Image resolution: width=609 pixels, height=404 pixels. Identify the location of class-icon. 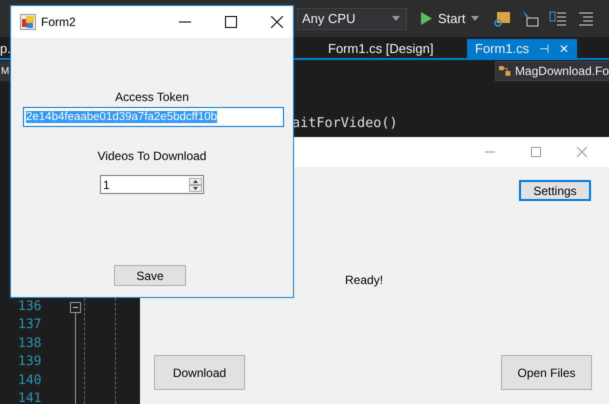
(505, 71).